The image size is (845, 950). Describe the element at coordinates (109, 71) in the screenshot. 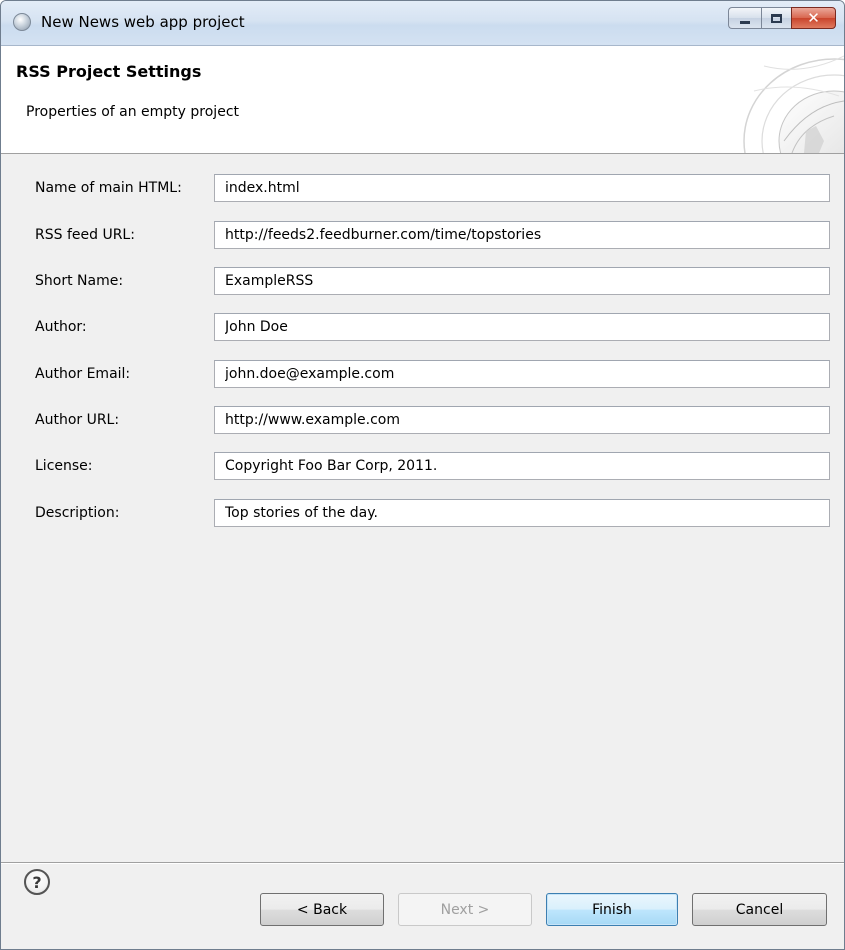

I see `page-title: RSS Project Settings` at that location.